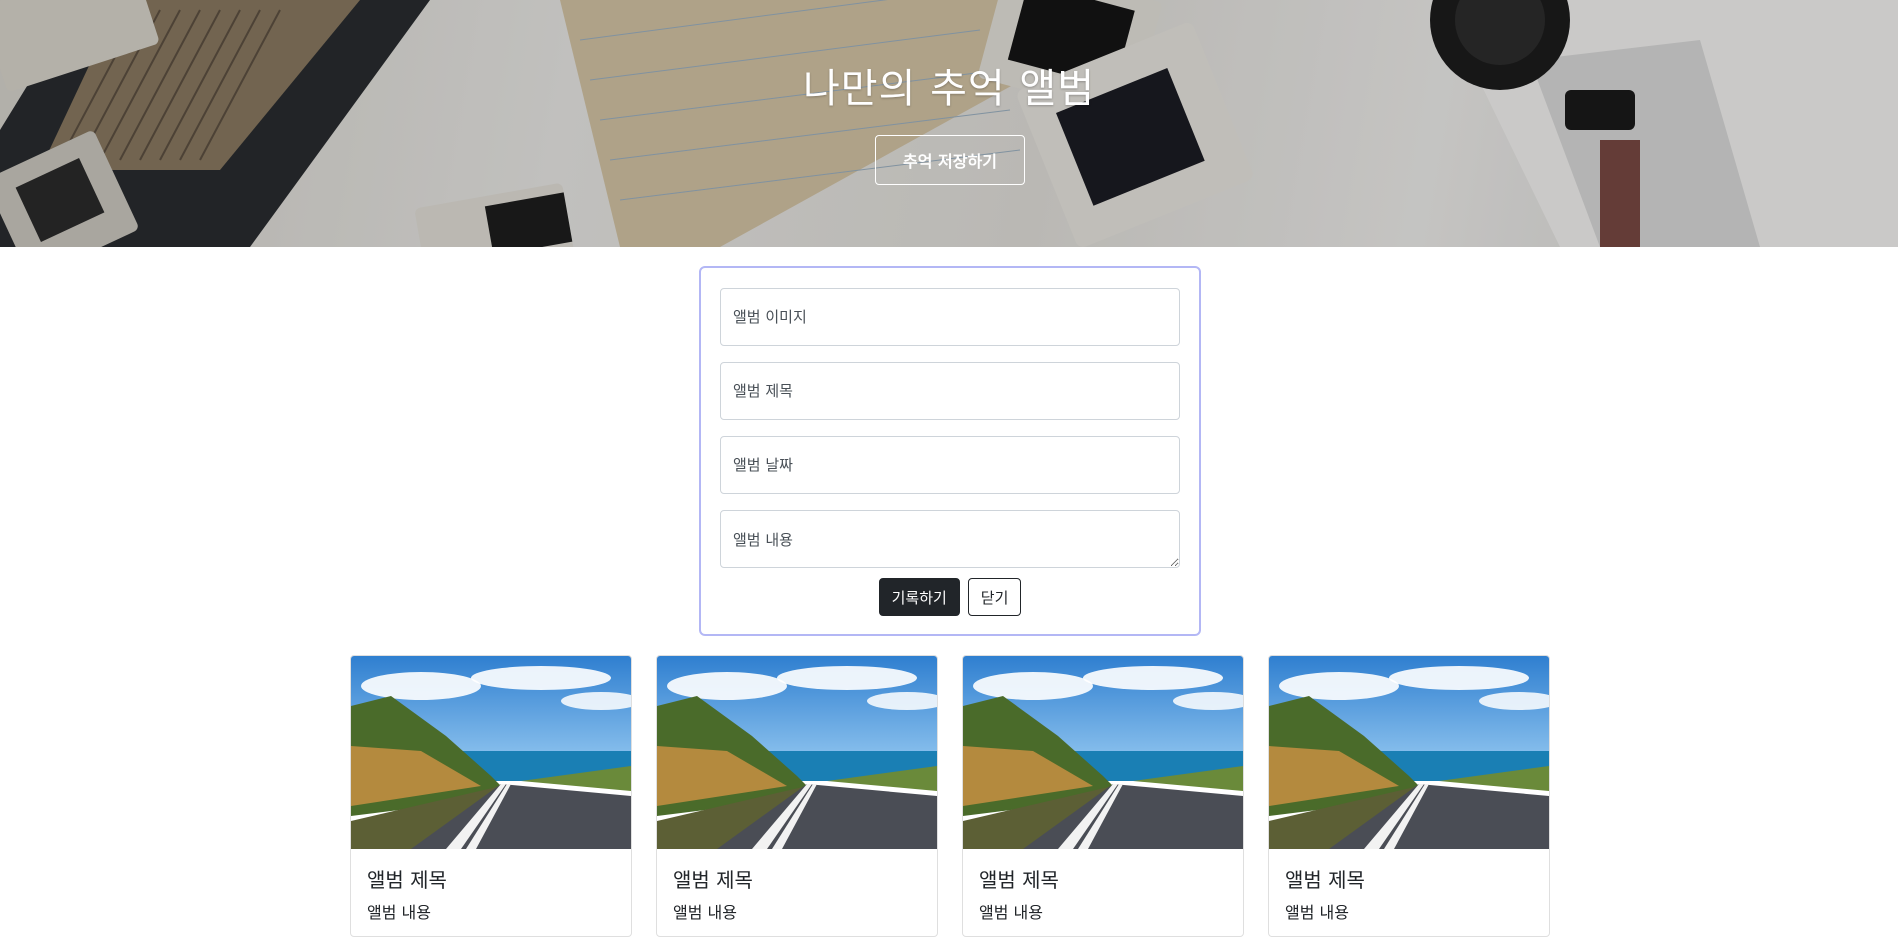  Describe the element at coordinates (919, 597) in the screenshot. I see `record-button: 기록하기` at that location.